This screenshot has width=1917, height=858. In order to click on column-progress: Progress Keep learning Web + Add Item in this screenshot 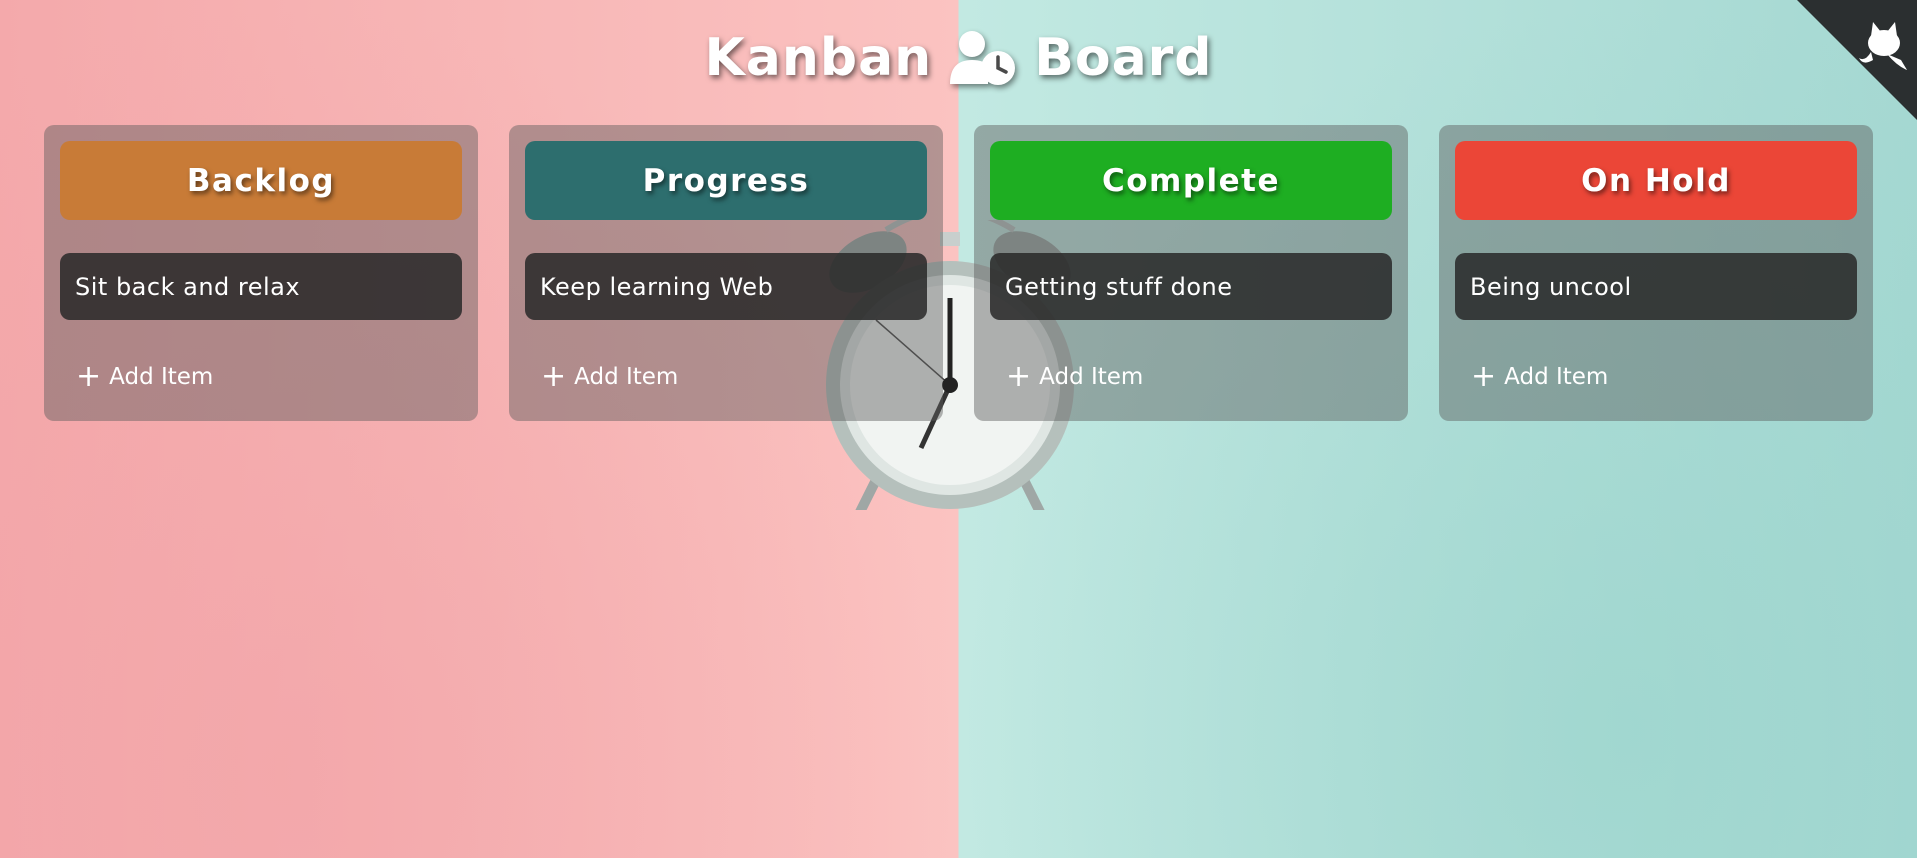, I will do `click(726, 273)`.